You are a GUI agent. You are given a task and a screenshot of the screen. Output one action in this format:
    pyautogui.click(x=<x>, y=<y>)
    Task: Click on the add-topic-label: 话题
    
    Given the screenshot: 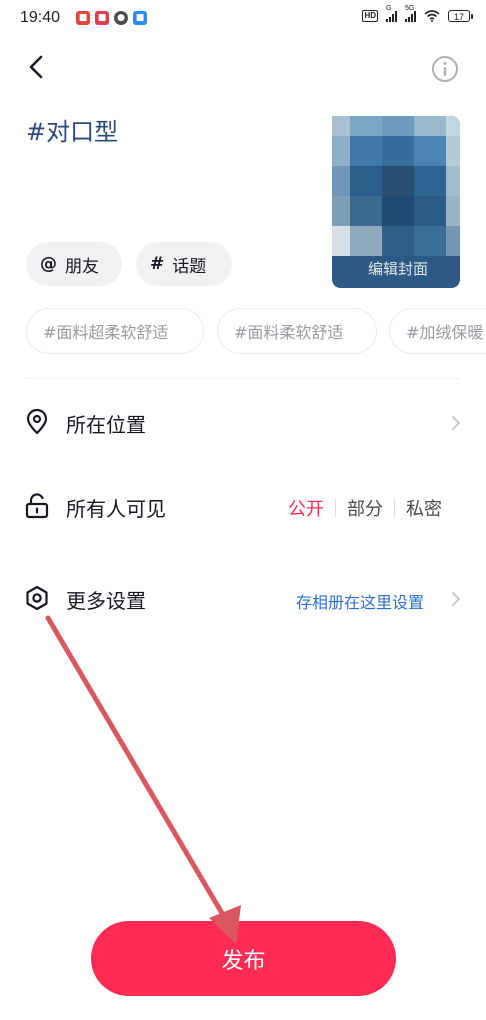 What is the action you would take?
    pyautogui.click(x=189, y=266)
    